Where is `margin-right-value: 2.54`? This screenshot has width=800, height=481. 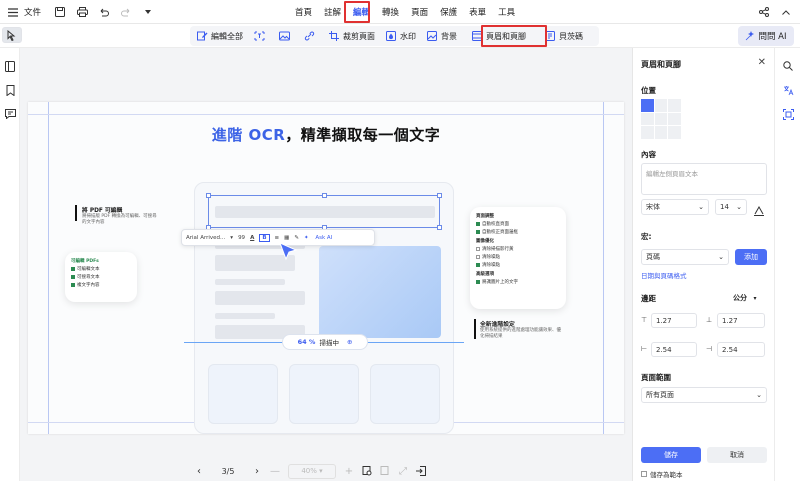
margin-right-value: 2.54 is located at coordinates (730, 349).